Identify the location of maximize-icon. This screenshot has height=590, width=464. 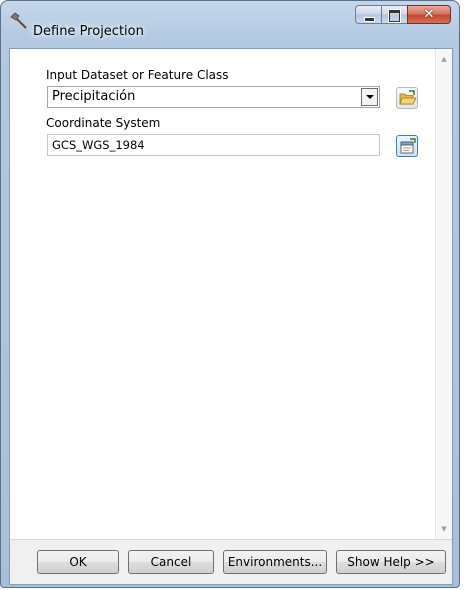
(394, 16).